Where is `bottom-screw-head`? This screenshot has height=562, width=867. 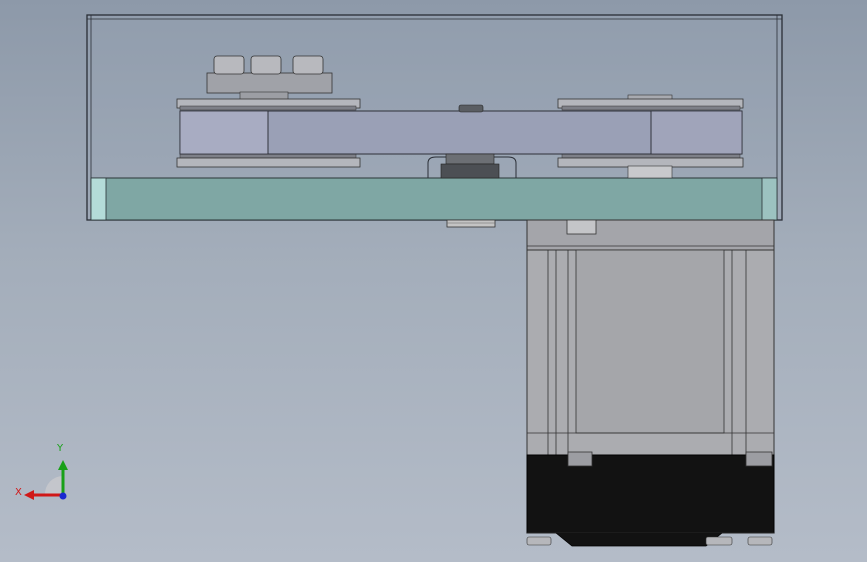 bottom-screw-head is located at coordinates (471, 223).